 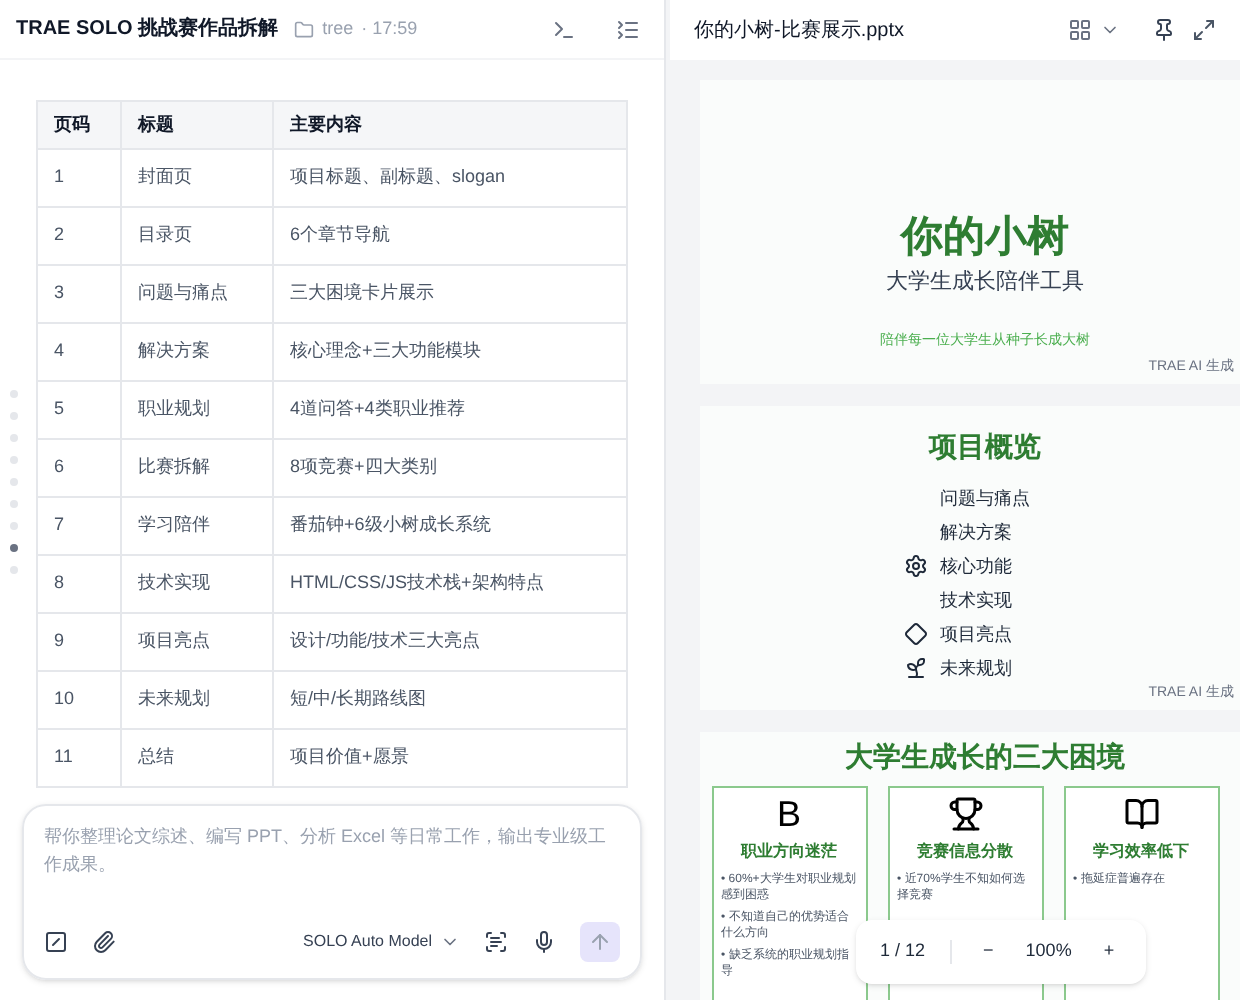 I want to click on table-cell: 8项竞赛+四大类别, so click(x=450, y=468).